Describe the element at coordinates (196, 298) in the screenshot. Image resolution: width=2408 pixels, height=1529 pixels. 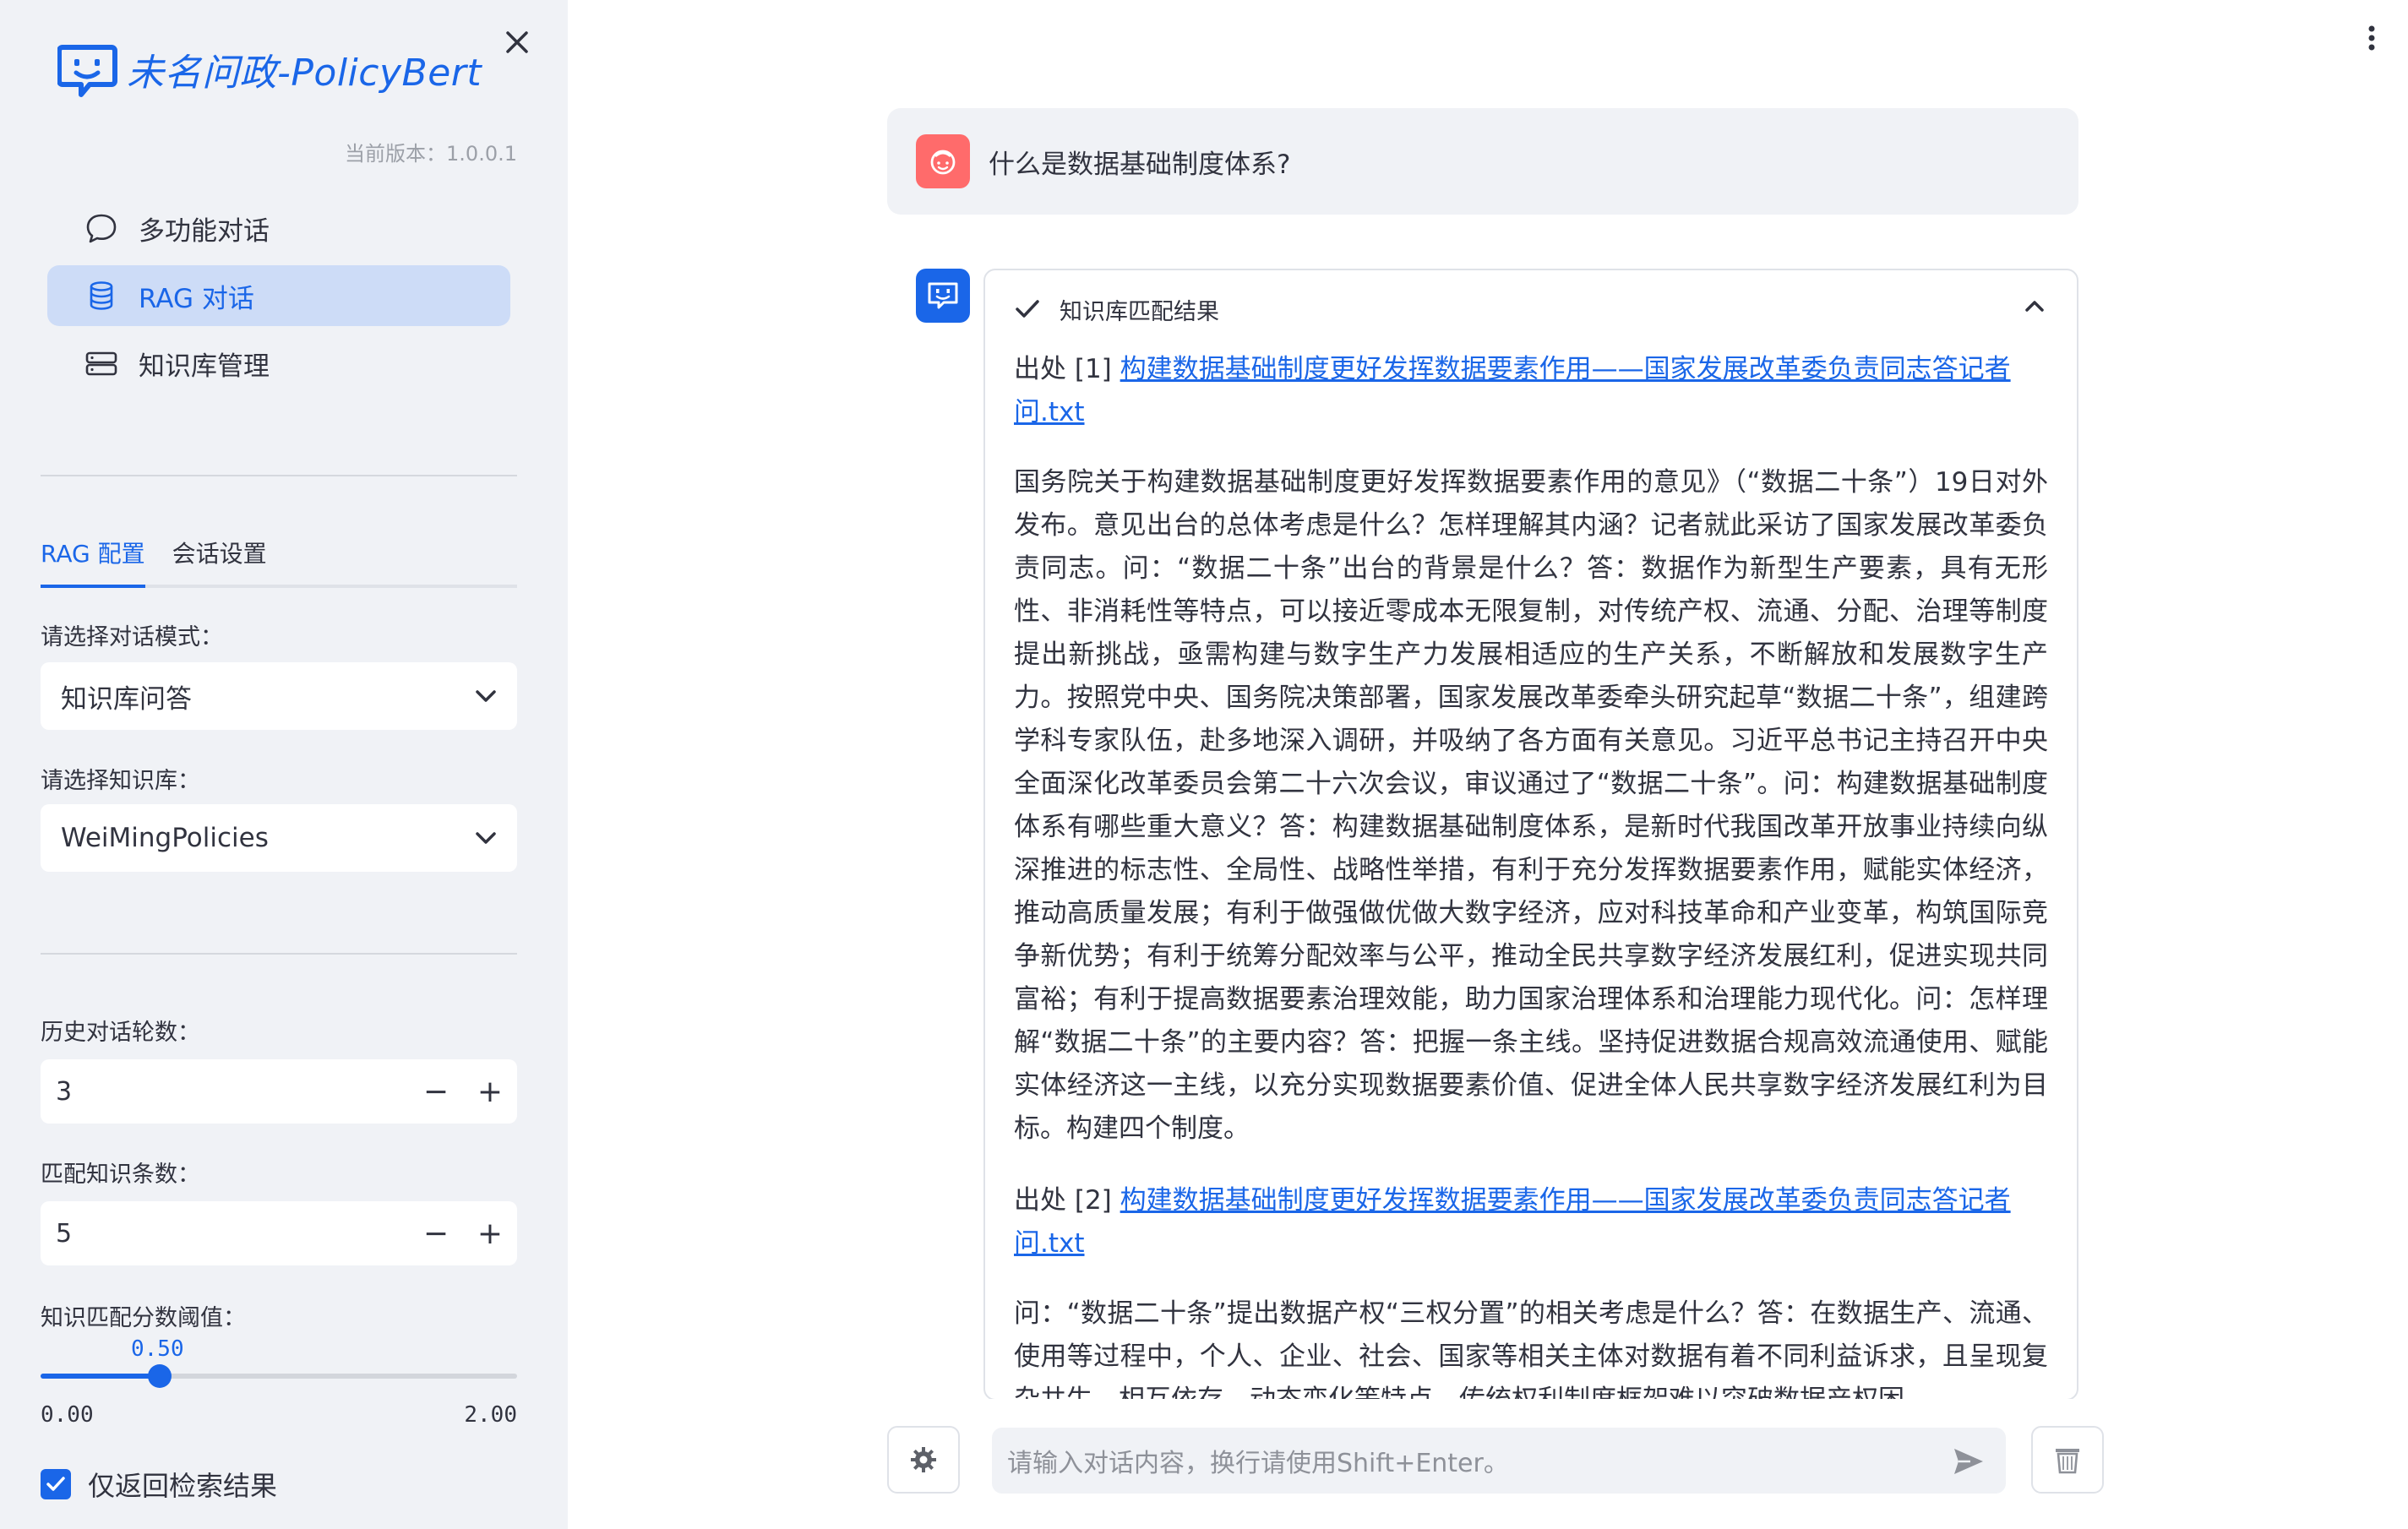
I see `nav-item-label: RAG 对话` at that location.